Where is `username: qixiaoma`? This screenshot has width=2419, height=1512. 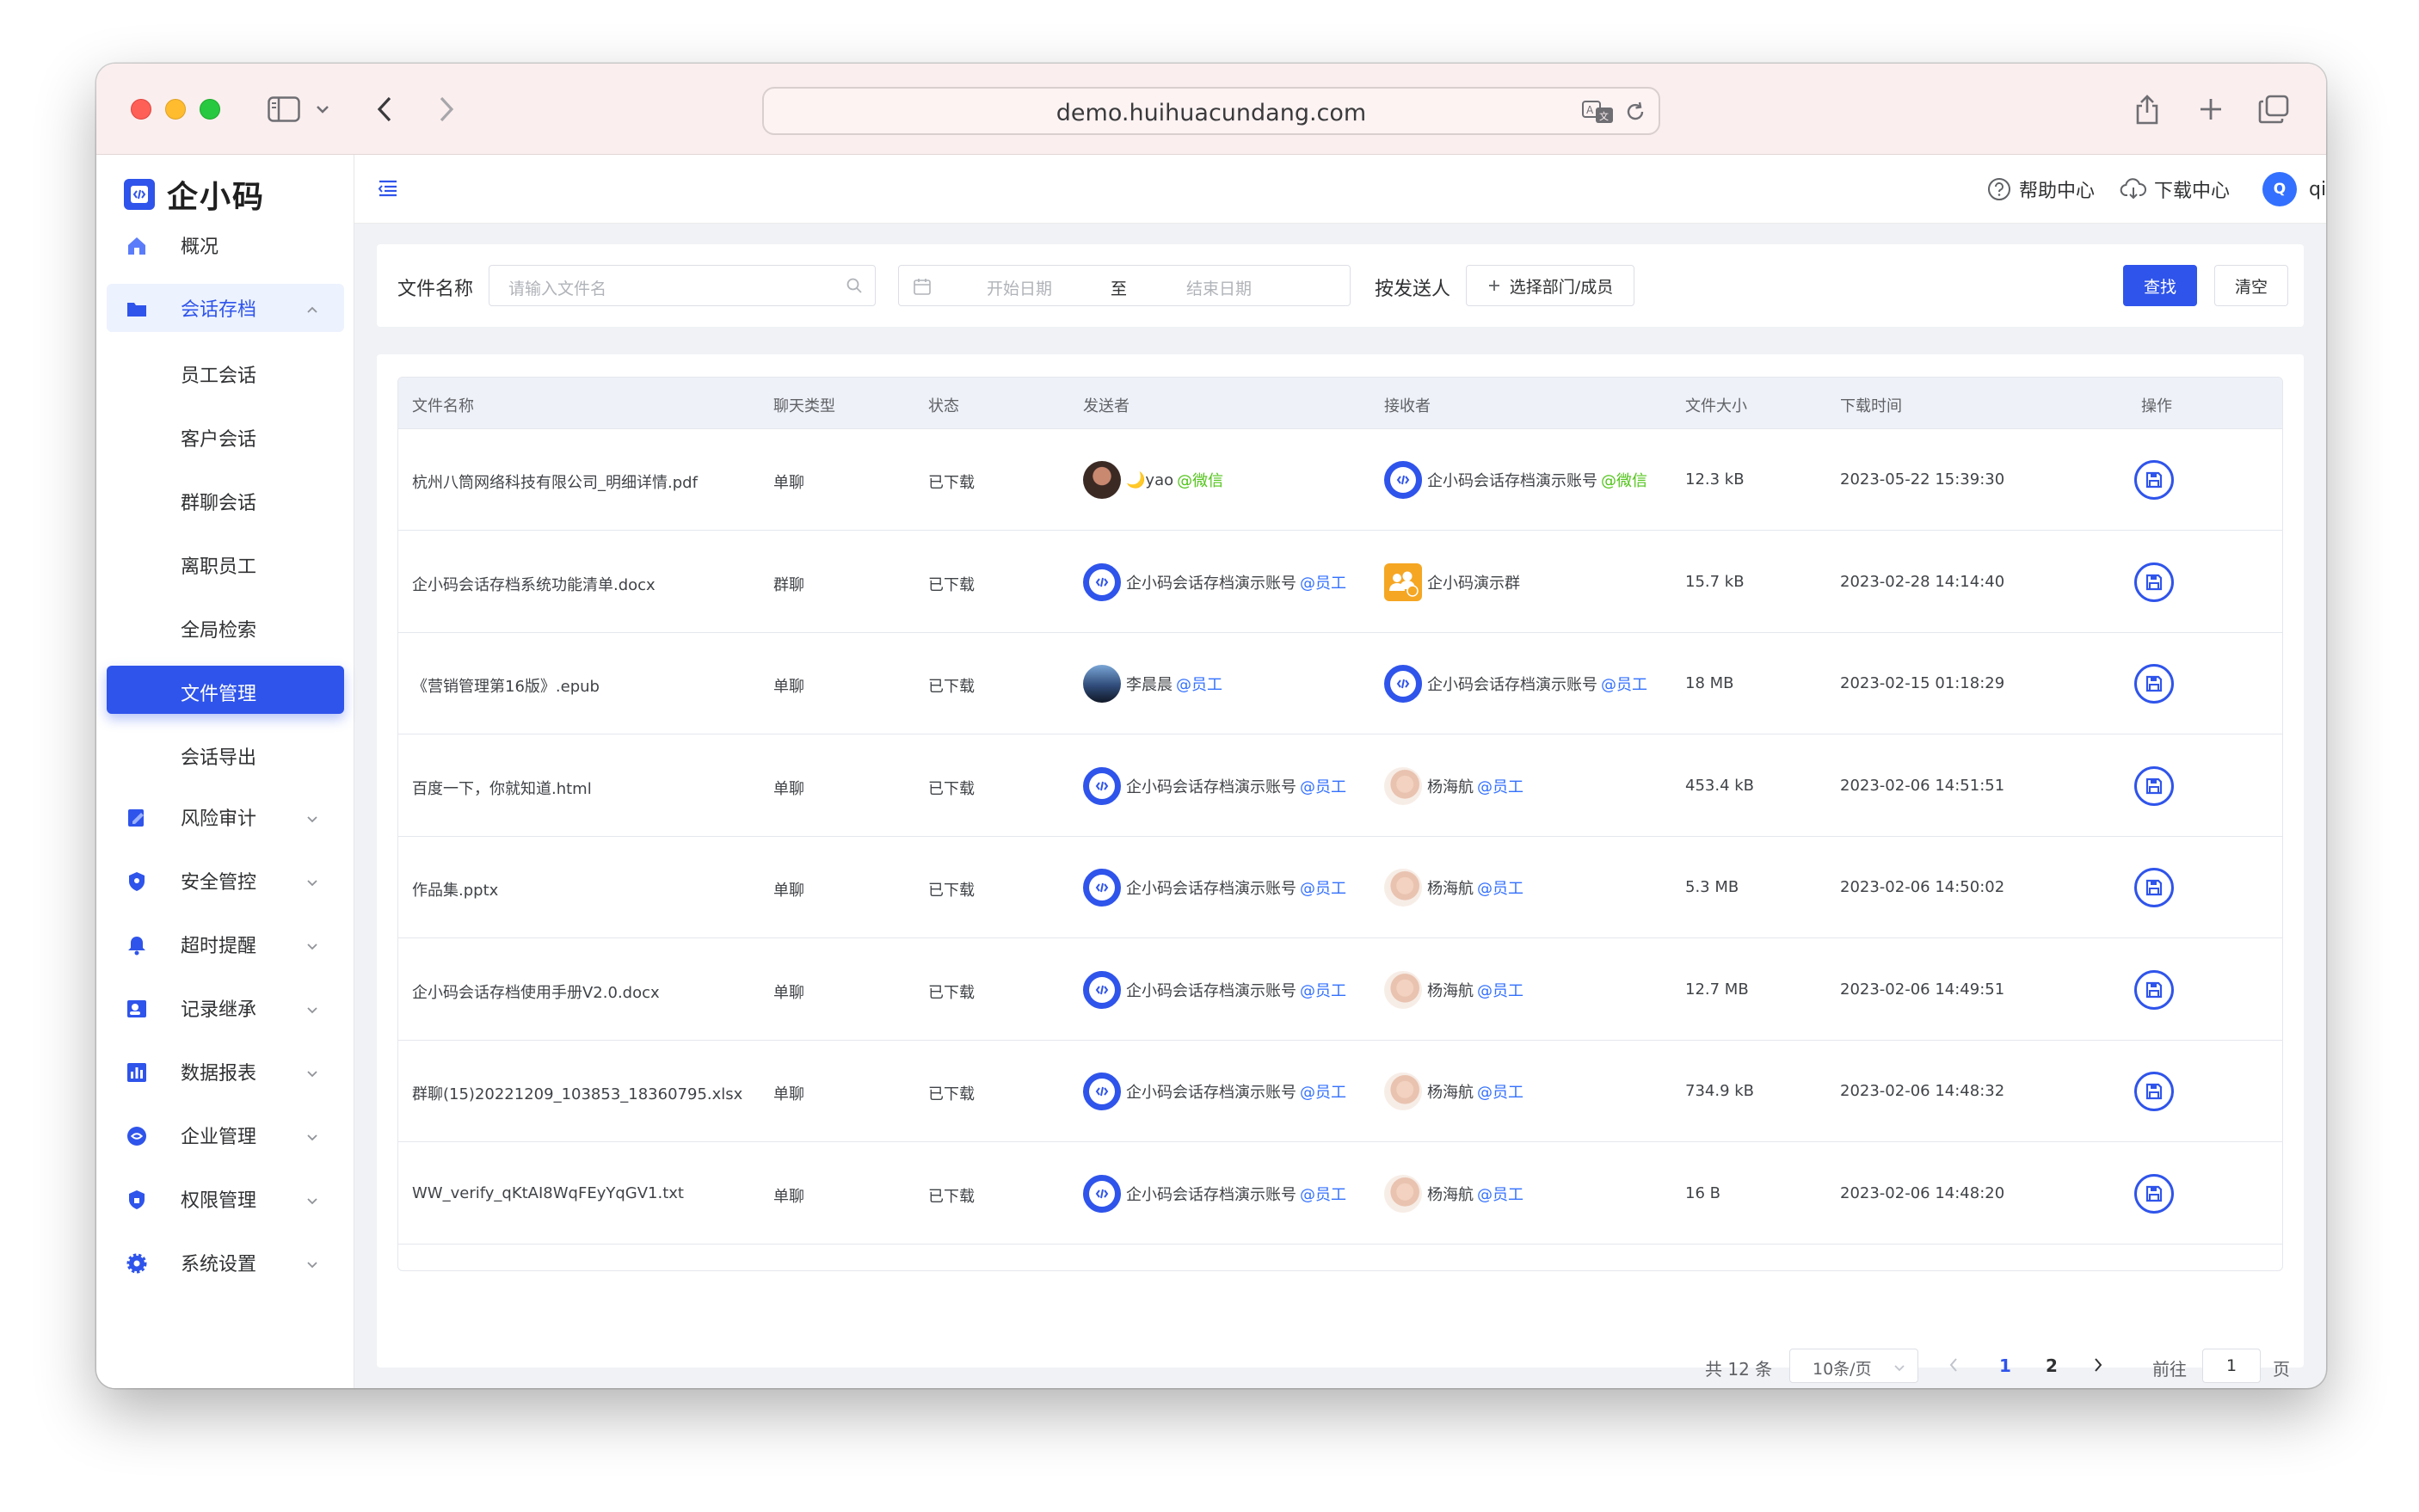 username: qixiaoma is located at coordinates (2318, 189).